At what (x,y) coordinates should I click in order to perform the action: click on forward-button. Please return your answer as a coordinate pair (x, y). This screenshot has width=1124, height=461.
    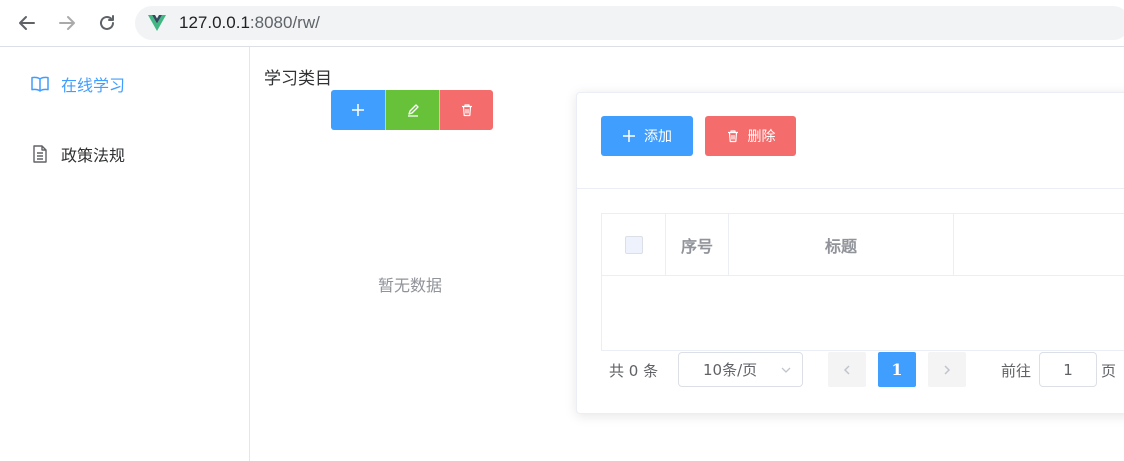
    Looking at the image, I should click on (67, 23).